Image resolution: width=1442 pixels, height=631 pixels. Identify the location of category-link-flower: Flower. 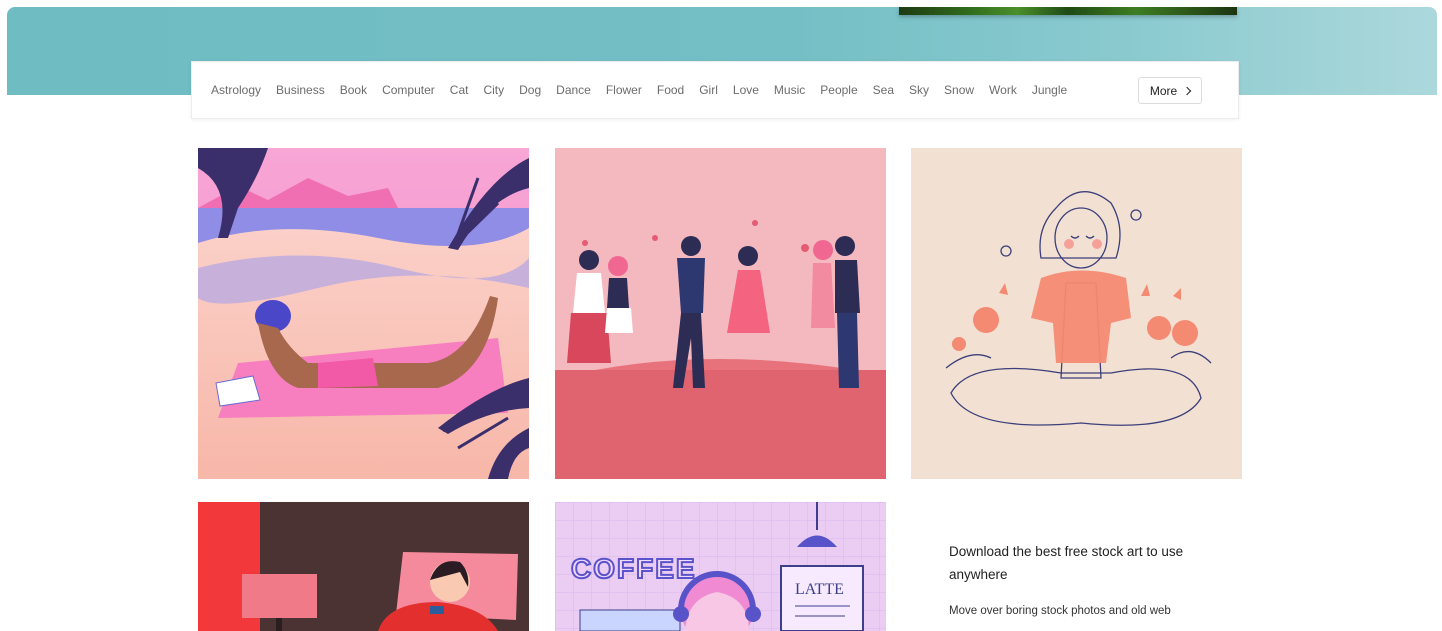
(624, 90).